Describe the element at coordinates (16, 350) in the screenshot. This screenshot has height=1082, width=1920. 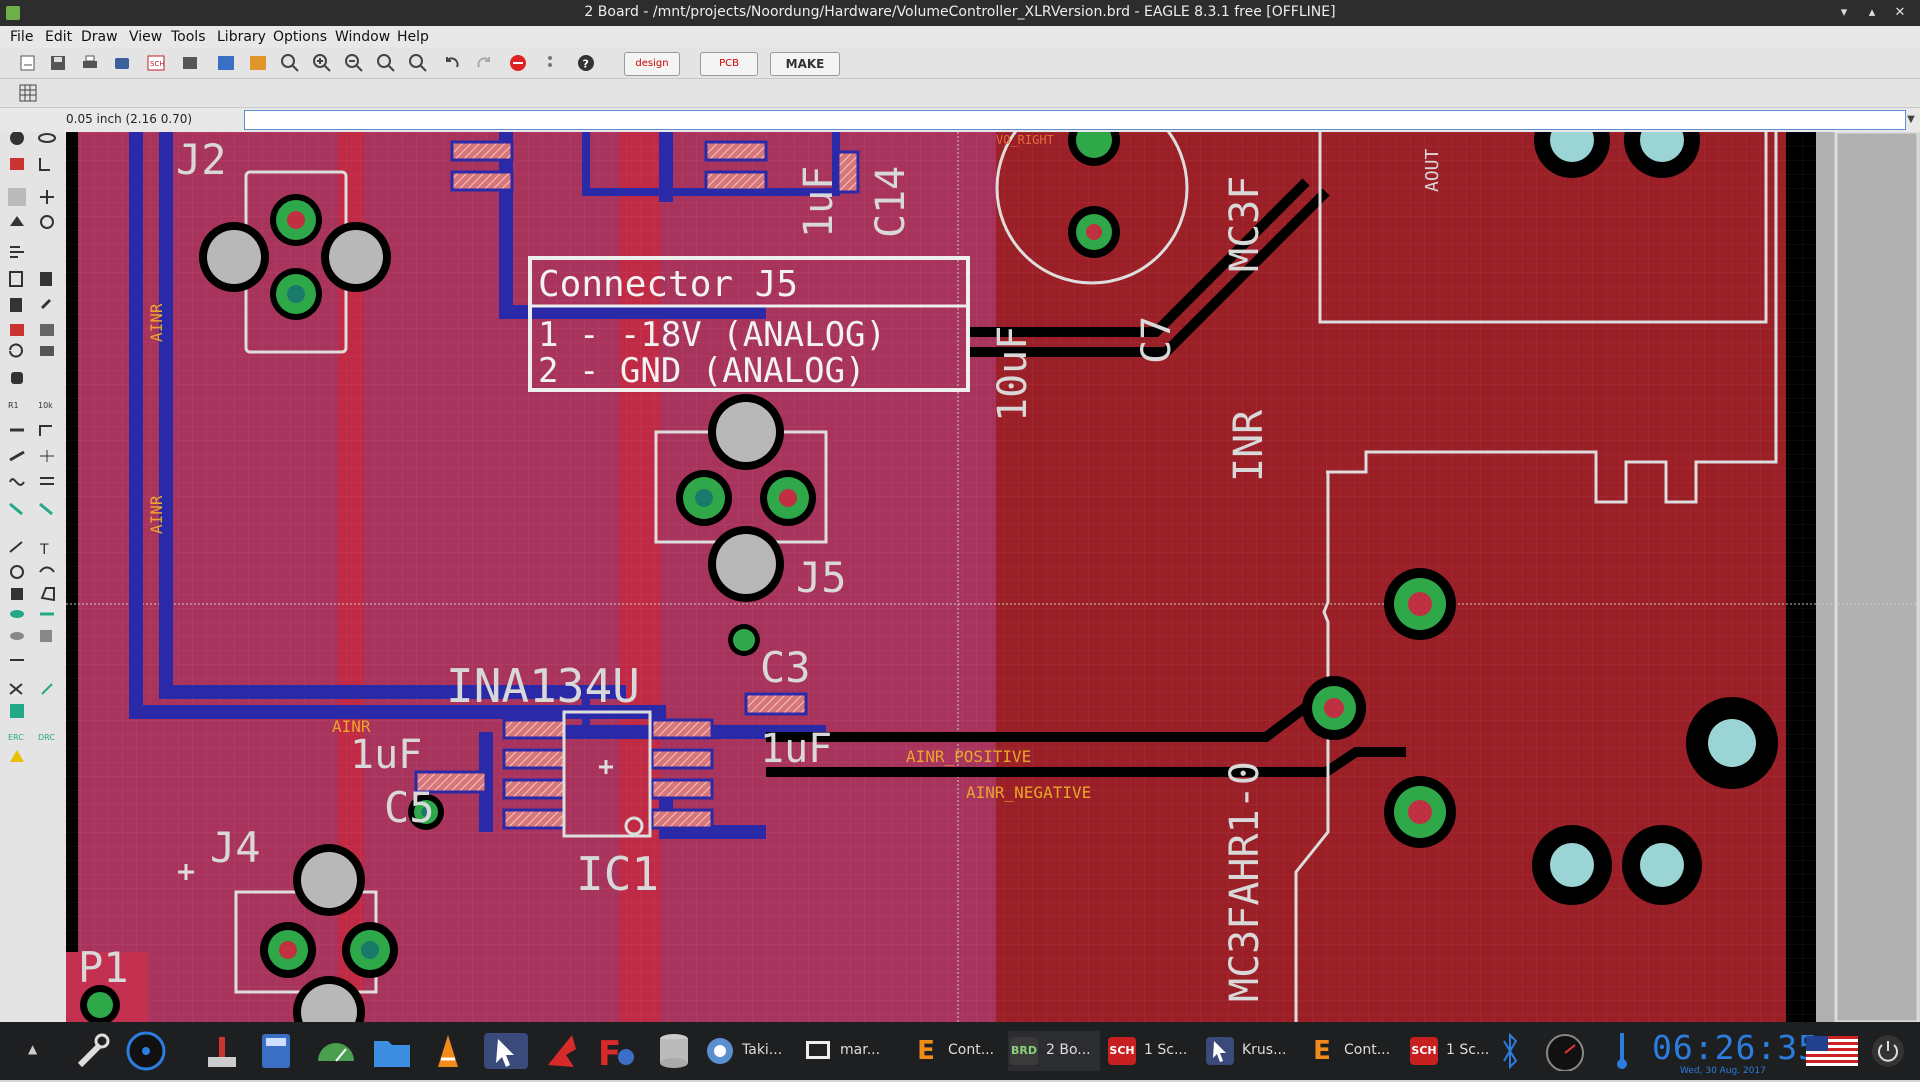
I see `change-icon` at that location.